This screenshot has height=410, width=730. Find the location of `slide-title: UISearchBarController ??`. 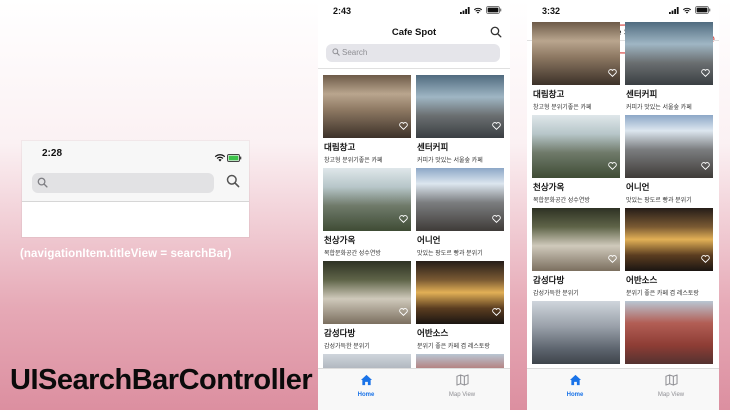

slide-title: UISearchBarController ?? is located at coordinates (182, 380).